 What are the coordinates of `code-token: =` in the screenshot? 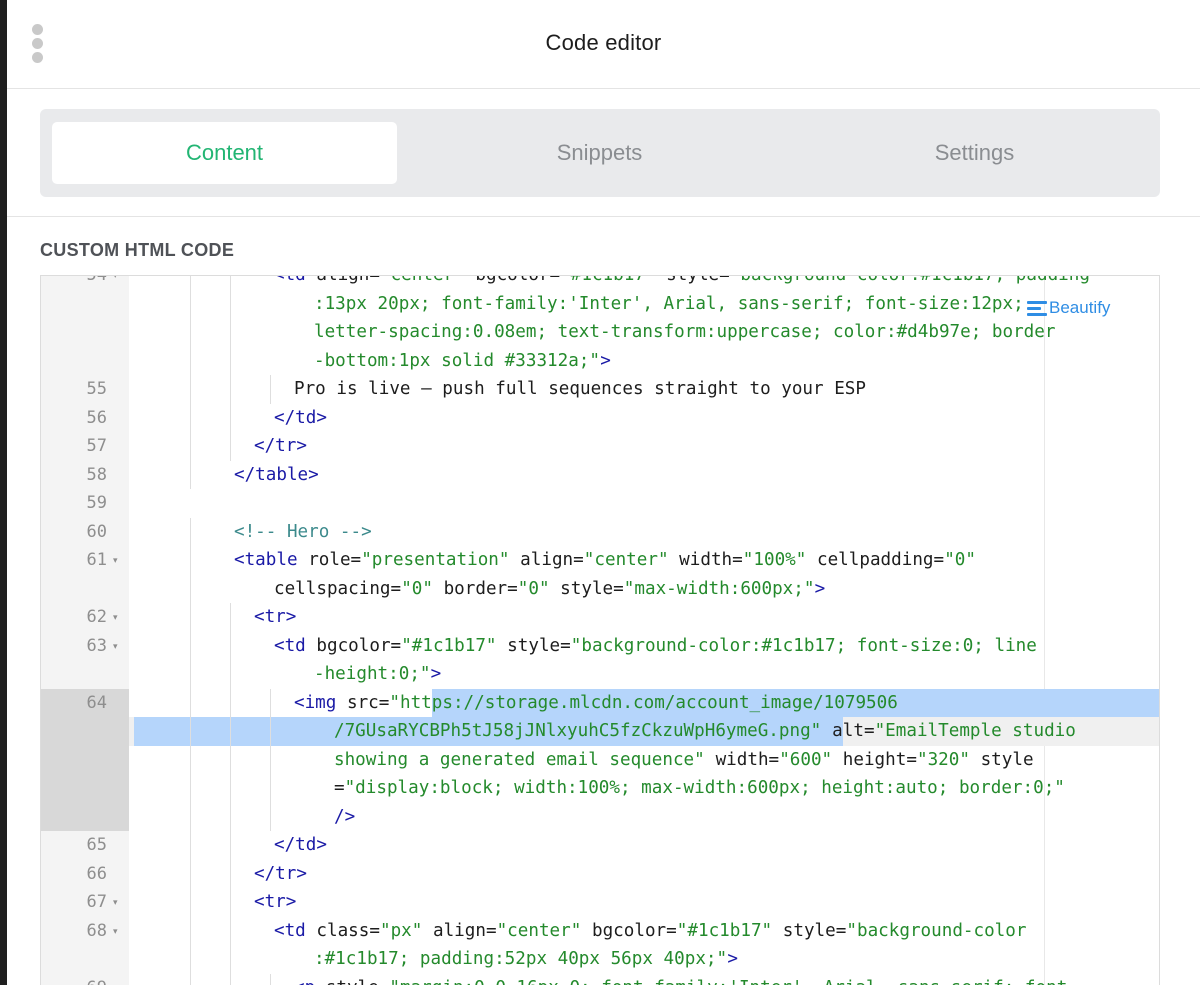 It's located at (339, 788).